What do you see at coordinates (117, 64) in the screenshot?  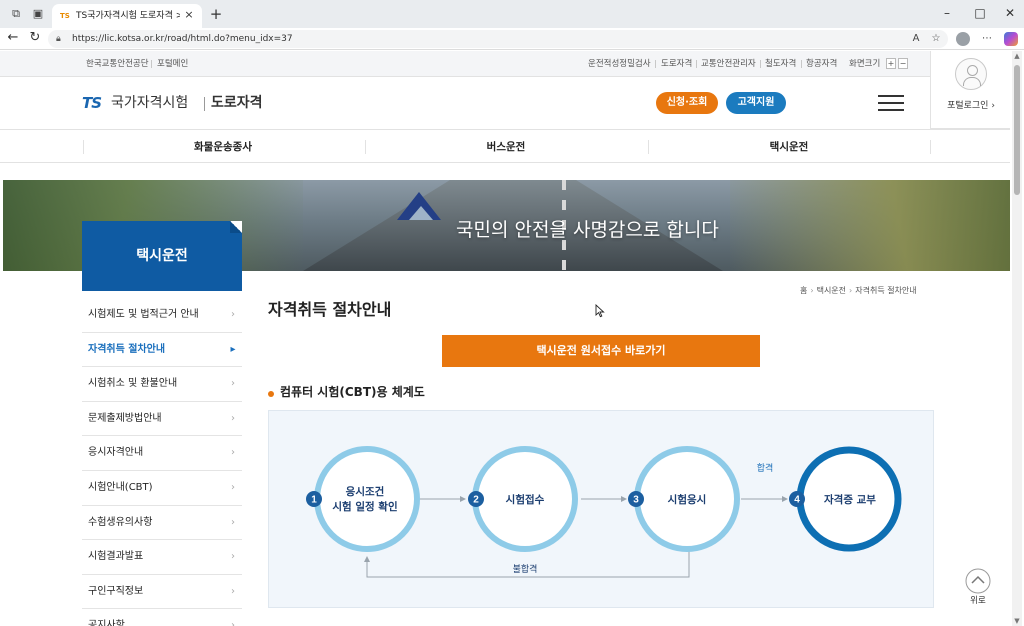 I see `util-link-kotsa: 한국교통안전공단` at bounding box center [117, 64].